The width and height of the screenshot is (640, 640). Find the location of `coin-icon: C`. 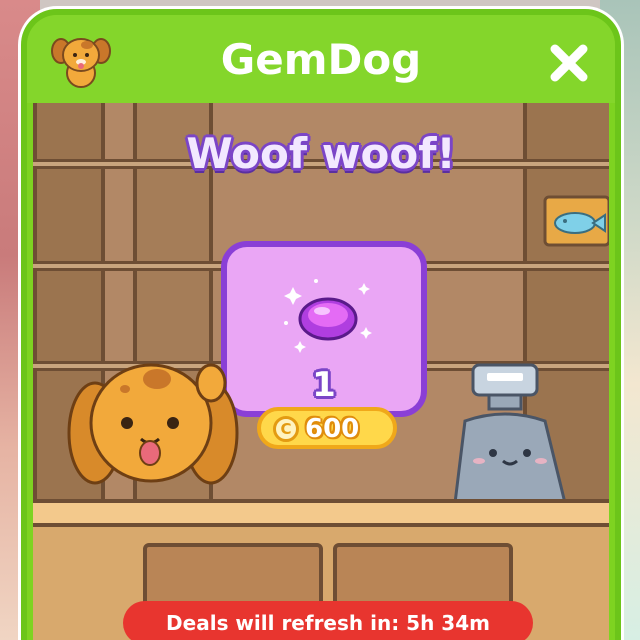

coin-icon: C is located at coordinates (286, 429).